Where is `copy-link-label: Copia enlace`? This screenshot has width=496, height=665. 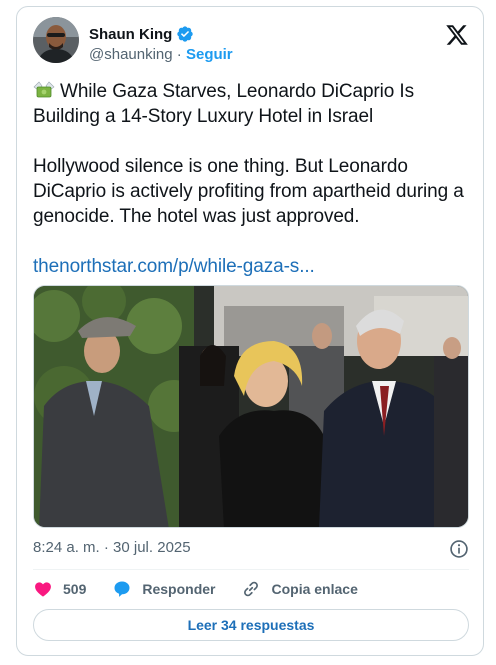
copy-link-label: Copia enlace is located at coordinates (314, 589).